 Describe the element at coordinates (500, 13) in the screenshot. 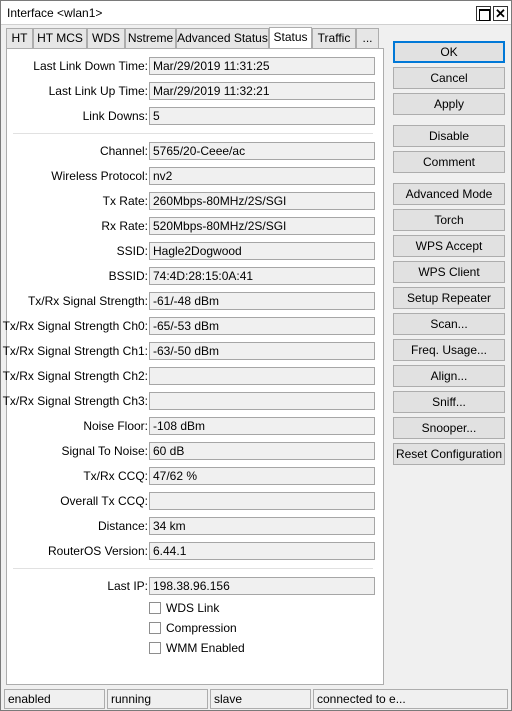

I see `close-icon: ✕` at that location.